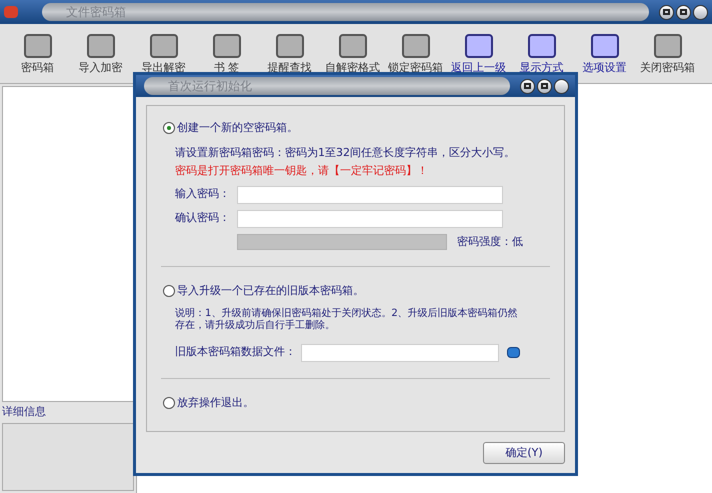 The height and width of the screenshot is (493, 712). I want to click on toolbar-button: 导出解密, so click(163, 55).